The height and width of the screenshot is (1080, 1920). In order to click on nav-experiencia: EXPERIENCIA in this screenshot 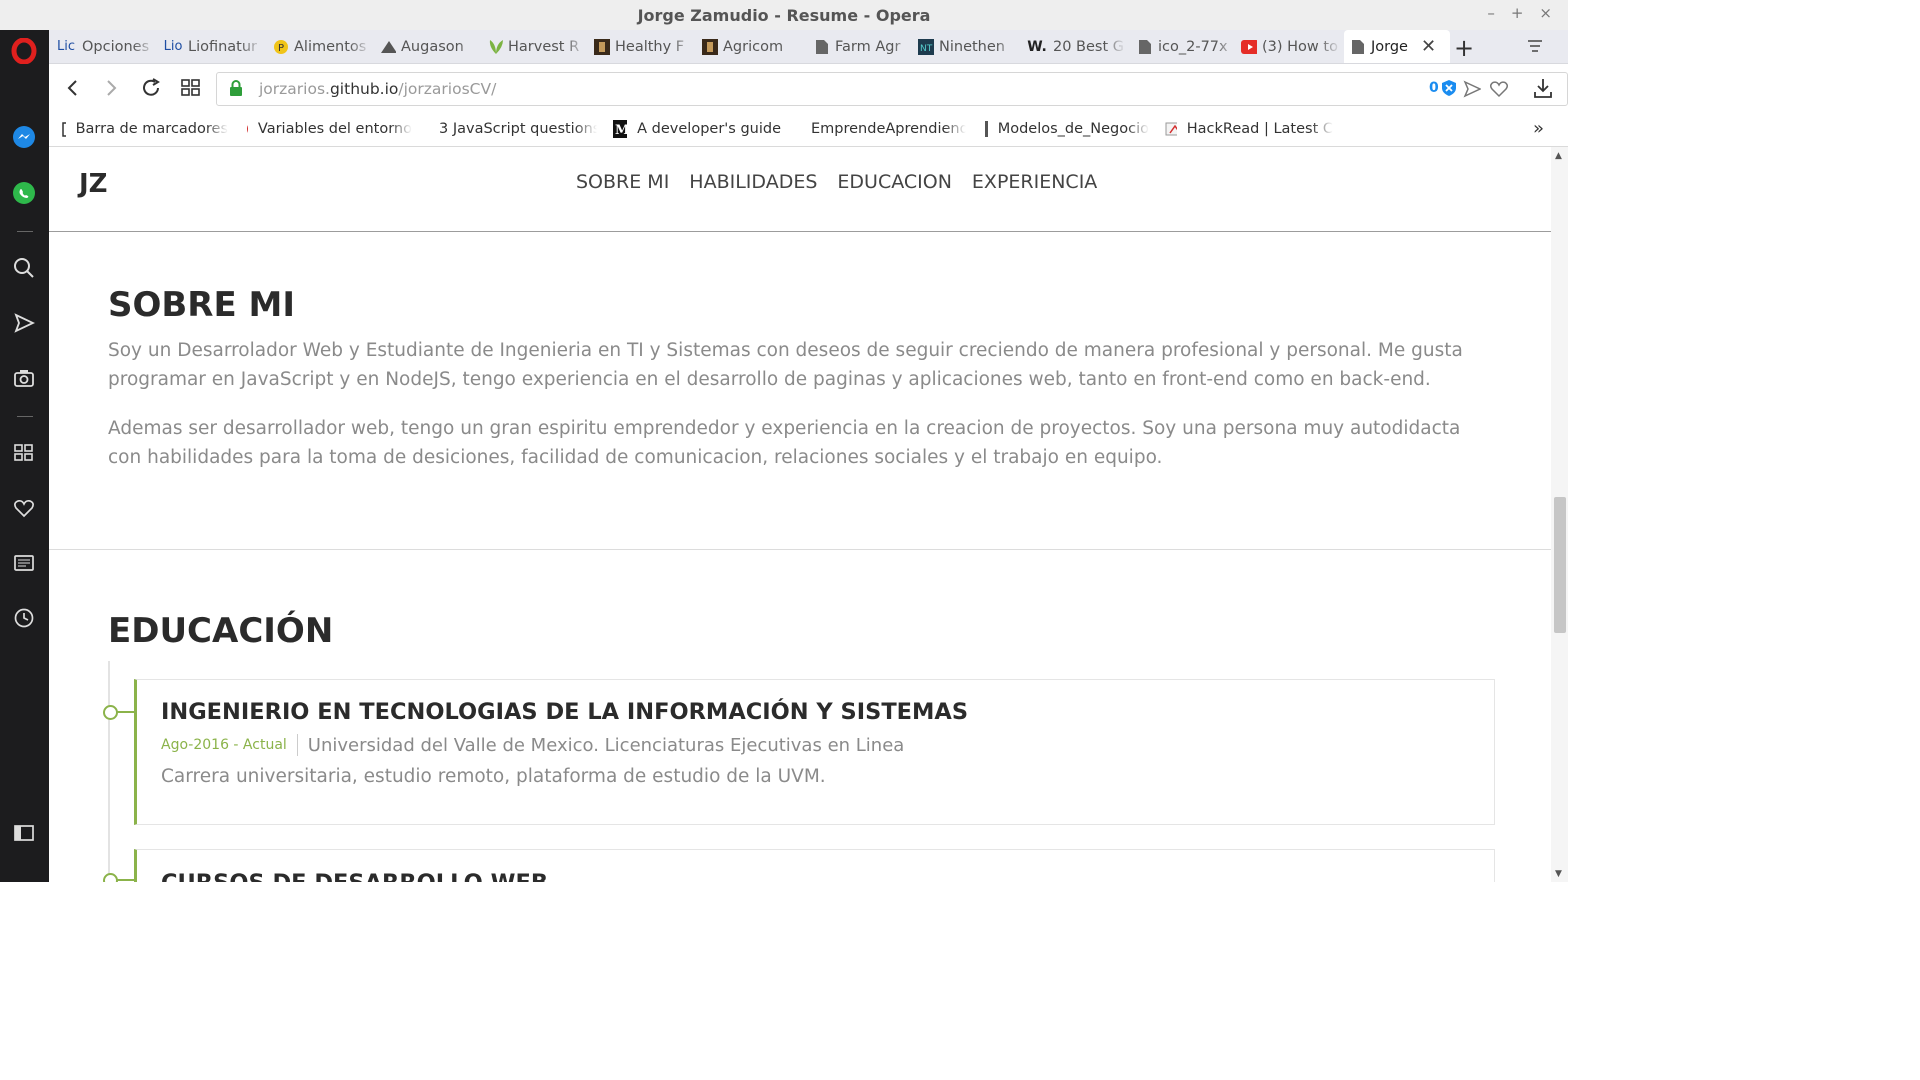, I will do `click(1034, 182)`.